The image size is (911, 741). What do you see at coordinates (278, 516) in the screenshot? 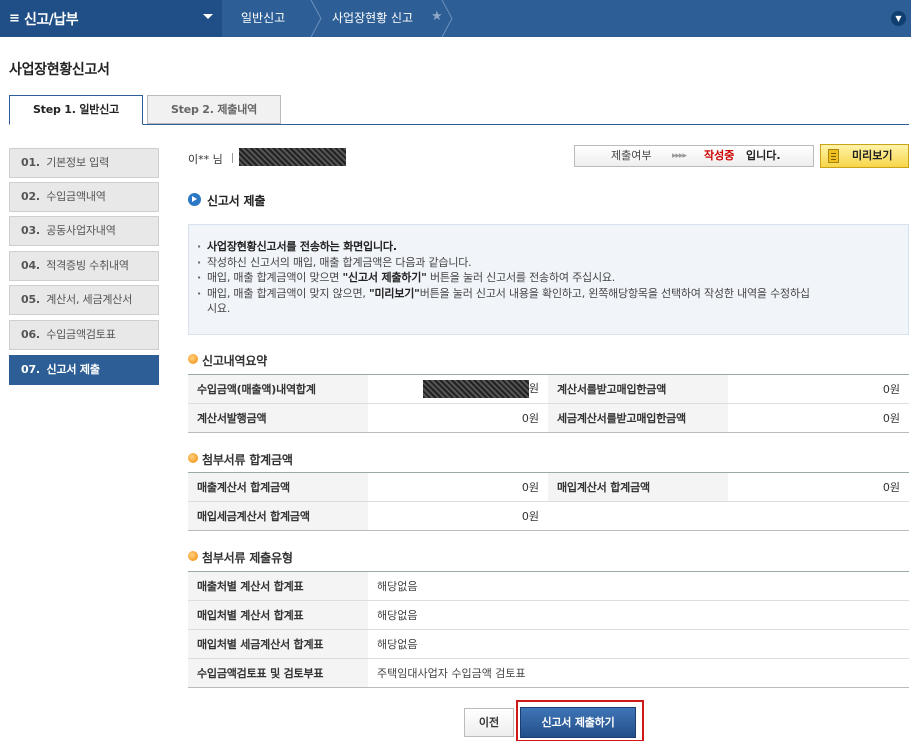
I see `table-header-cell: 매입세금계산서 합계금액` at bounding box center [278, 516].